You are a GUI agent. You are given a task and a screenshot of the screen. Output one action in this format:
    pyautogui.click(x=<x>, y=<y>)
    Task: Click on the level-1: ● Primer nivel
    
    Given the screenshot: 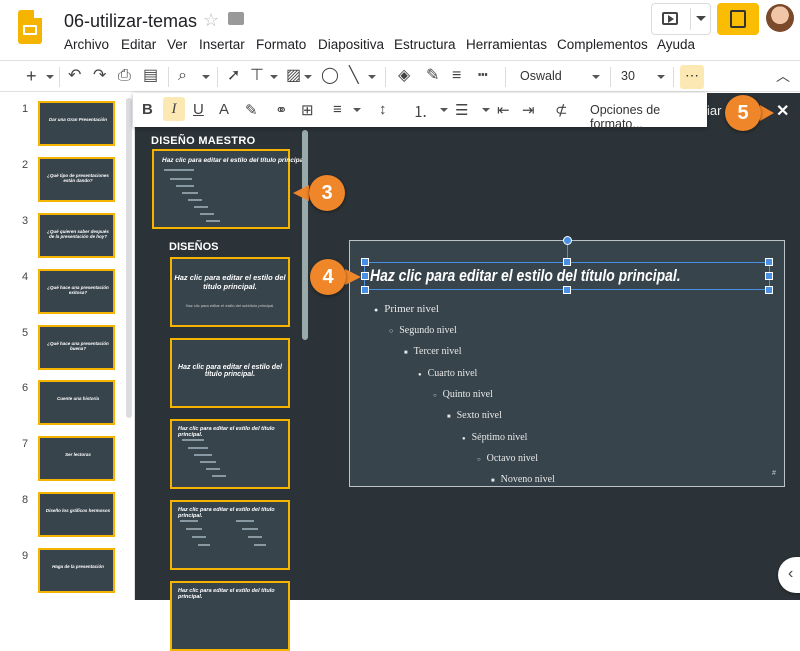 What is the action you would take?
    pyautogui.click(x=406, y=309)
    